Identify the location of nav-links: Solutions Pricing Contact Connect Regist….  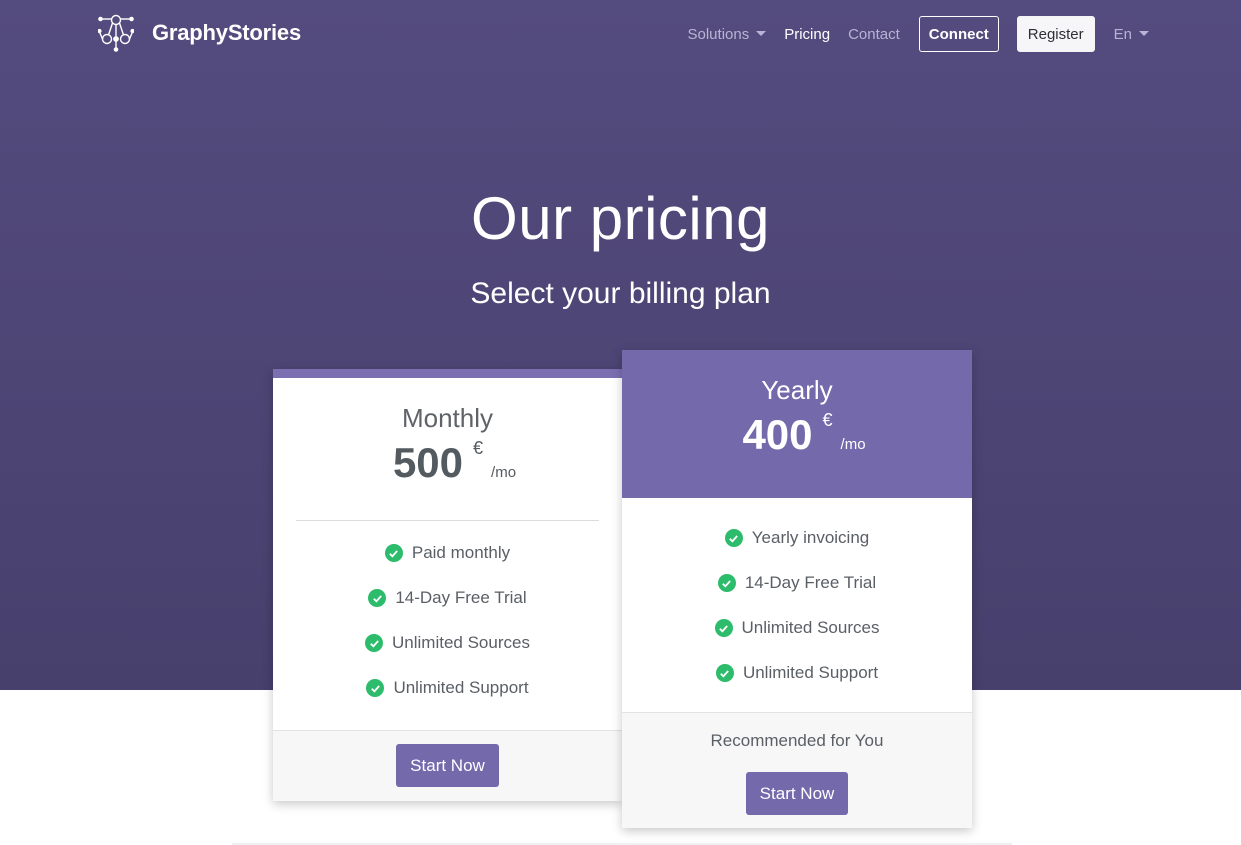
(909, 34).